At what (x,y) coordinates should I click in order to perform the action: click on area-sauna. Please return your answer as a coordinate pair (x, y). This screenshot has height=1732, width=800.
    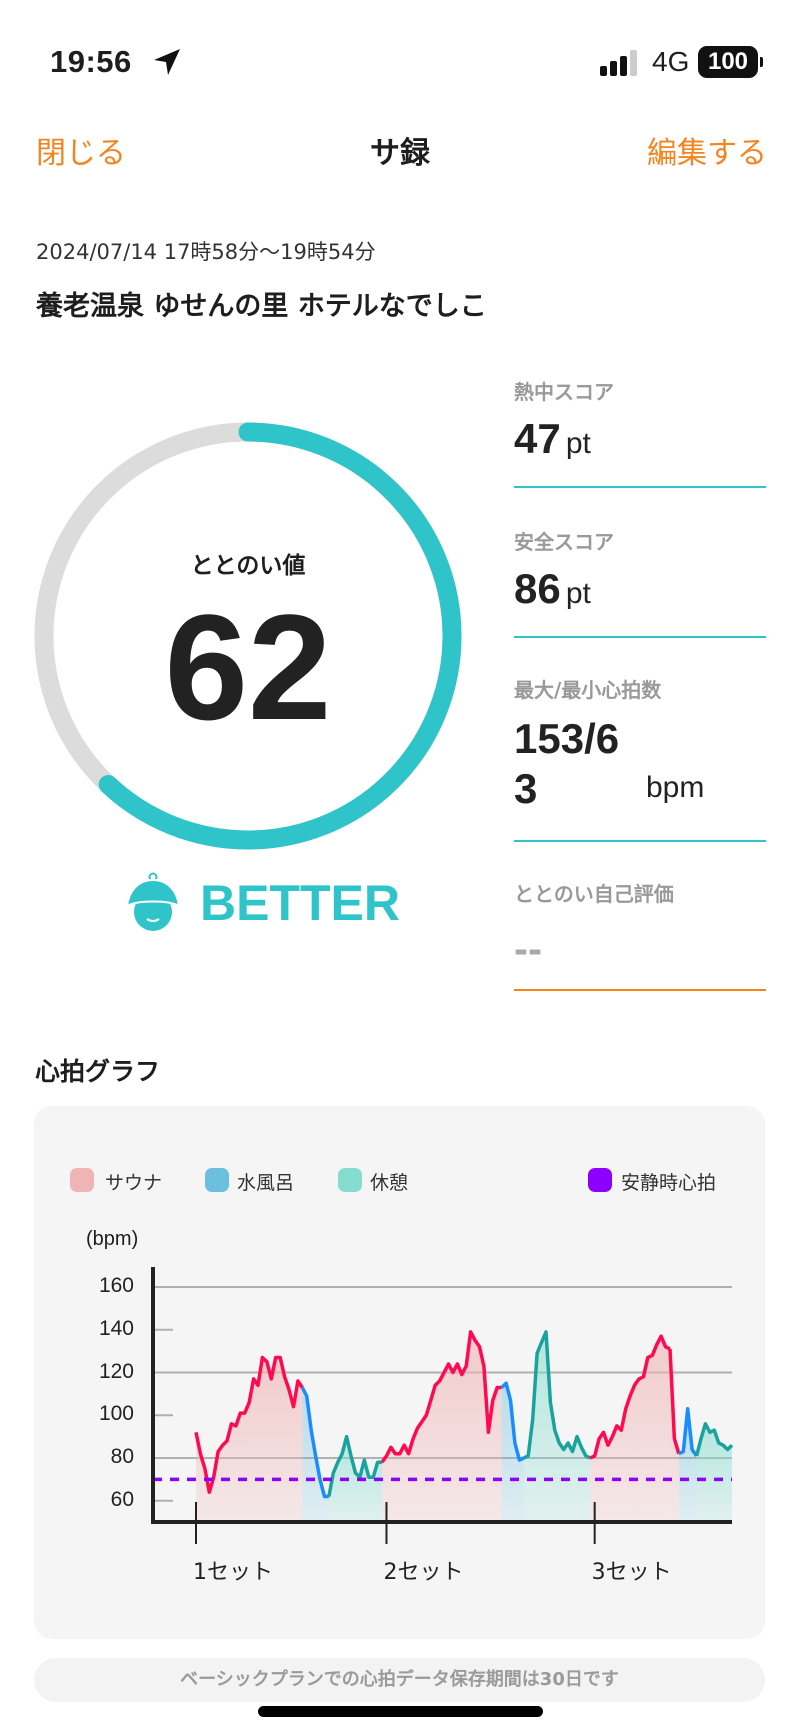
    Looking at the image, I should click on (630, 1429).